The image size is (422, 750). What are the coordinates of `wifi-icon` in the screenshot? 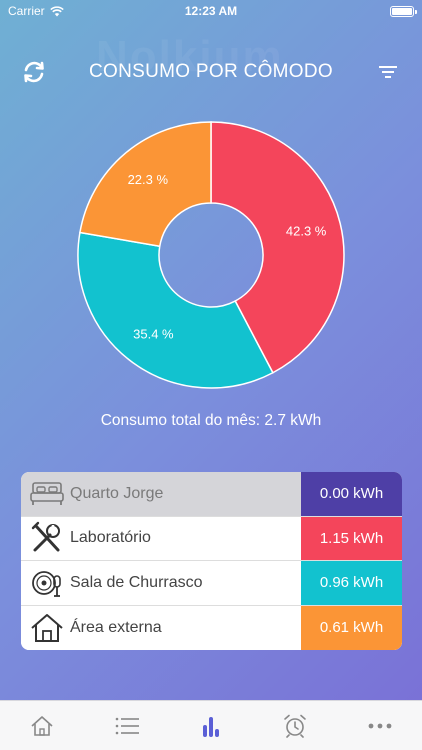 It's located at (56, 10).